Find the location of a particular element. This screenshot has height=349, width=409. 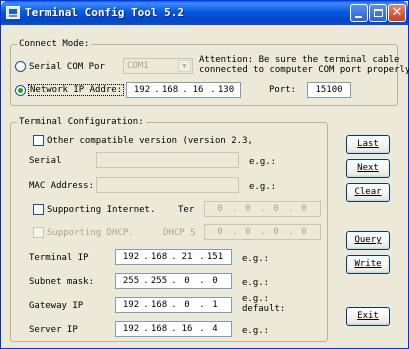

ter-label: Ter is located at coordinates (186, 210).